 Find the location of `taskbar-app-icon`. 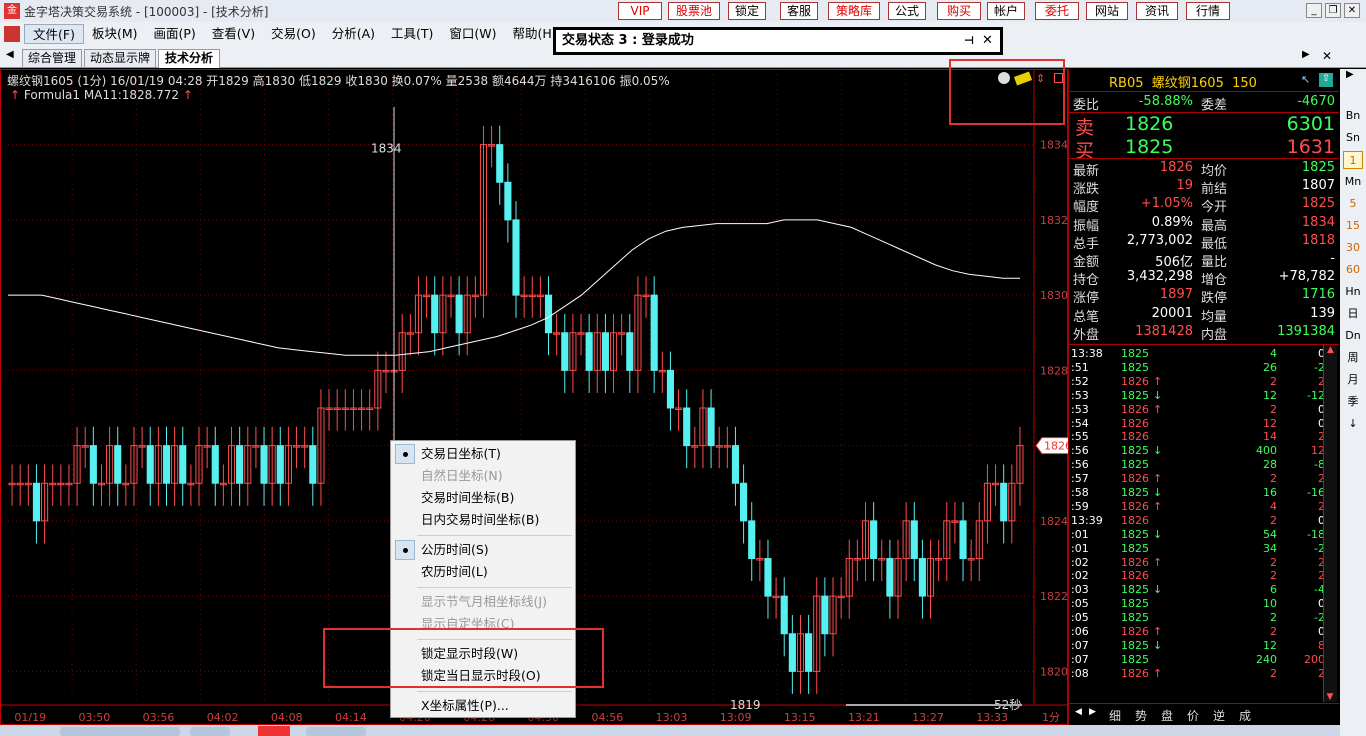

taskbar-app-icon is located at coordinates (274, 731).